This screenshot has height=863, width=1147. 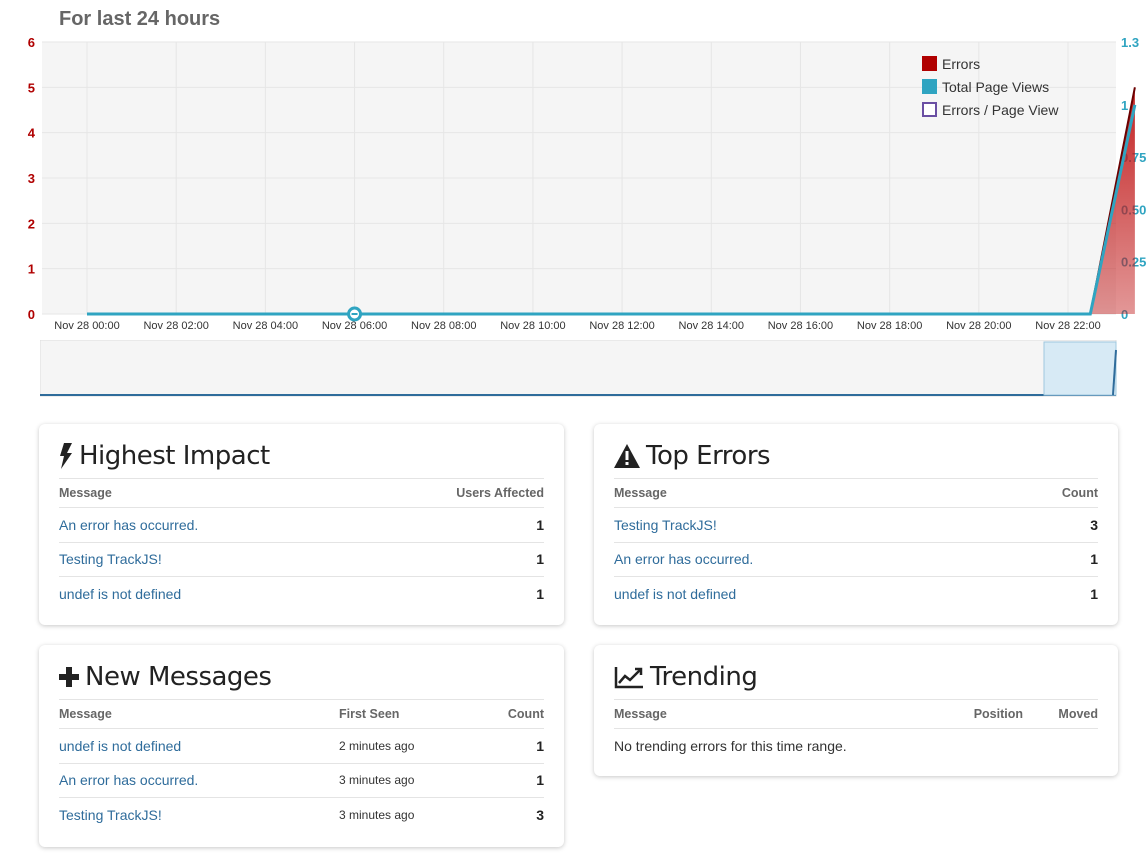 What do you see at coordinates (978, 326) in the screenshot?
I see `x-tick-label: Nov 28 20:00` at bounding box center [978, 326].